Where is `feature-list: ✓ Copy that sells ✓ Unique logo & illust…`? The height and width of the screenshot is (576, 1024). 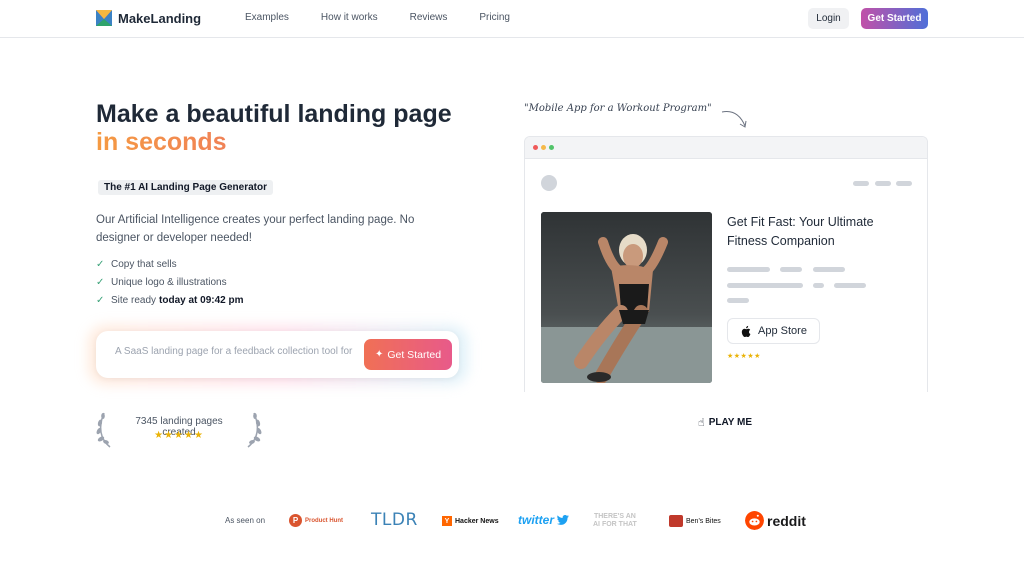
feature-list: ✓ Copy that sells ✓ Unique logo & illust… is located at coordinates (170, 282).